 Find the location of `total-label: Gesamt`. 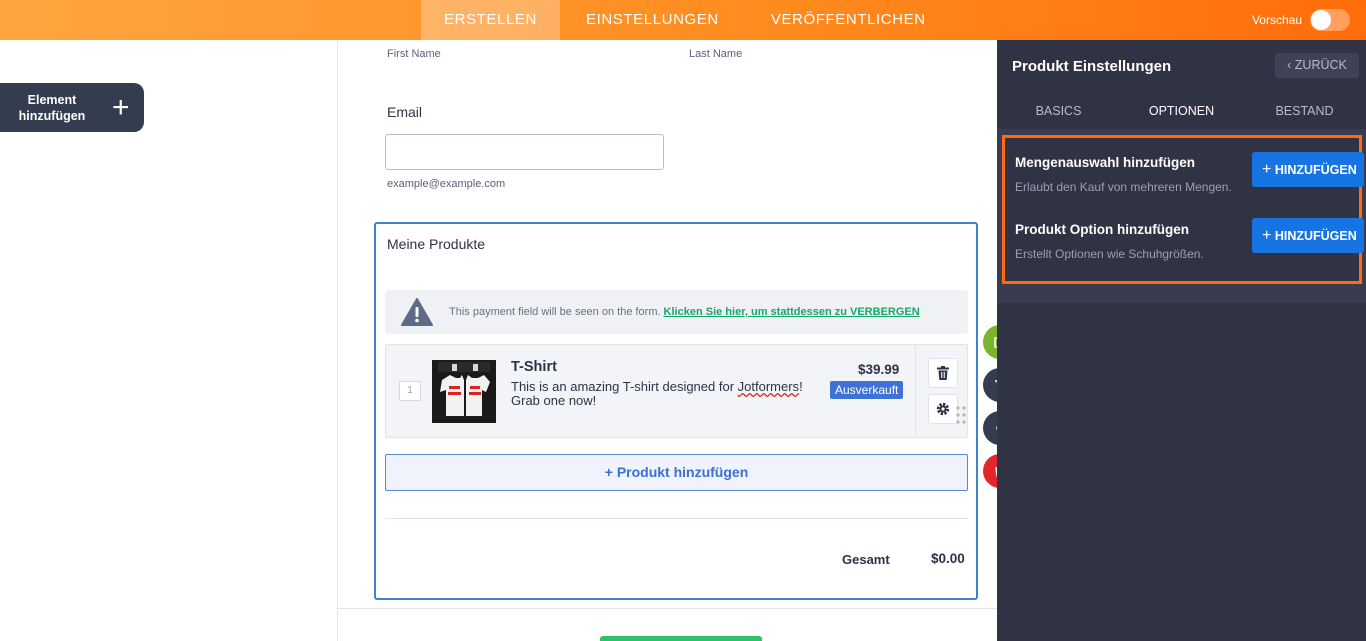

total-label: Gesamt is located at coordinates (866, 559).